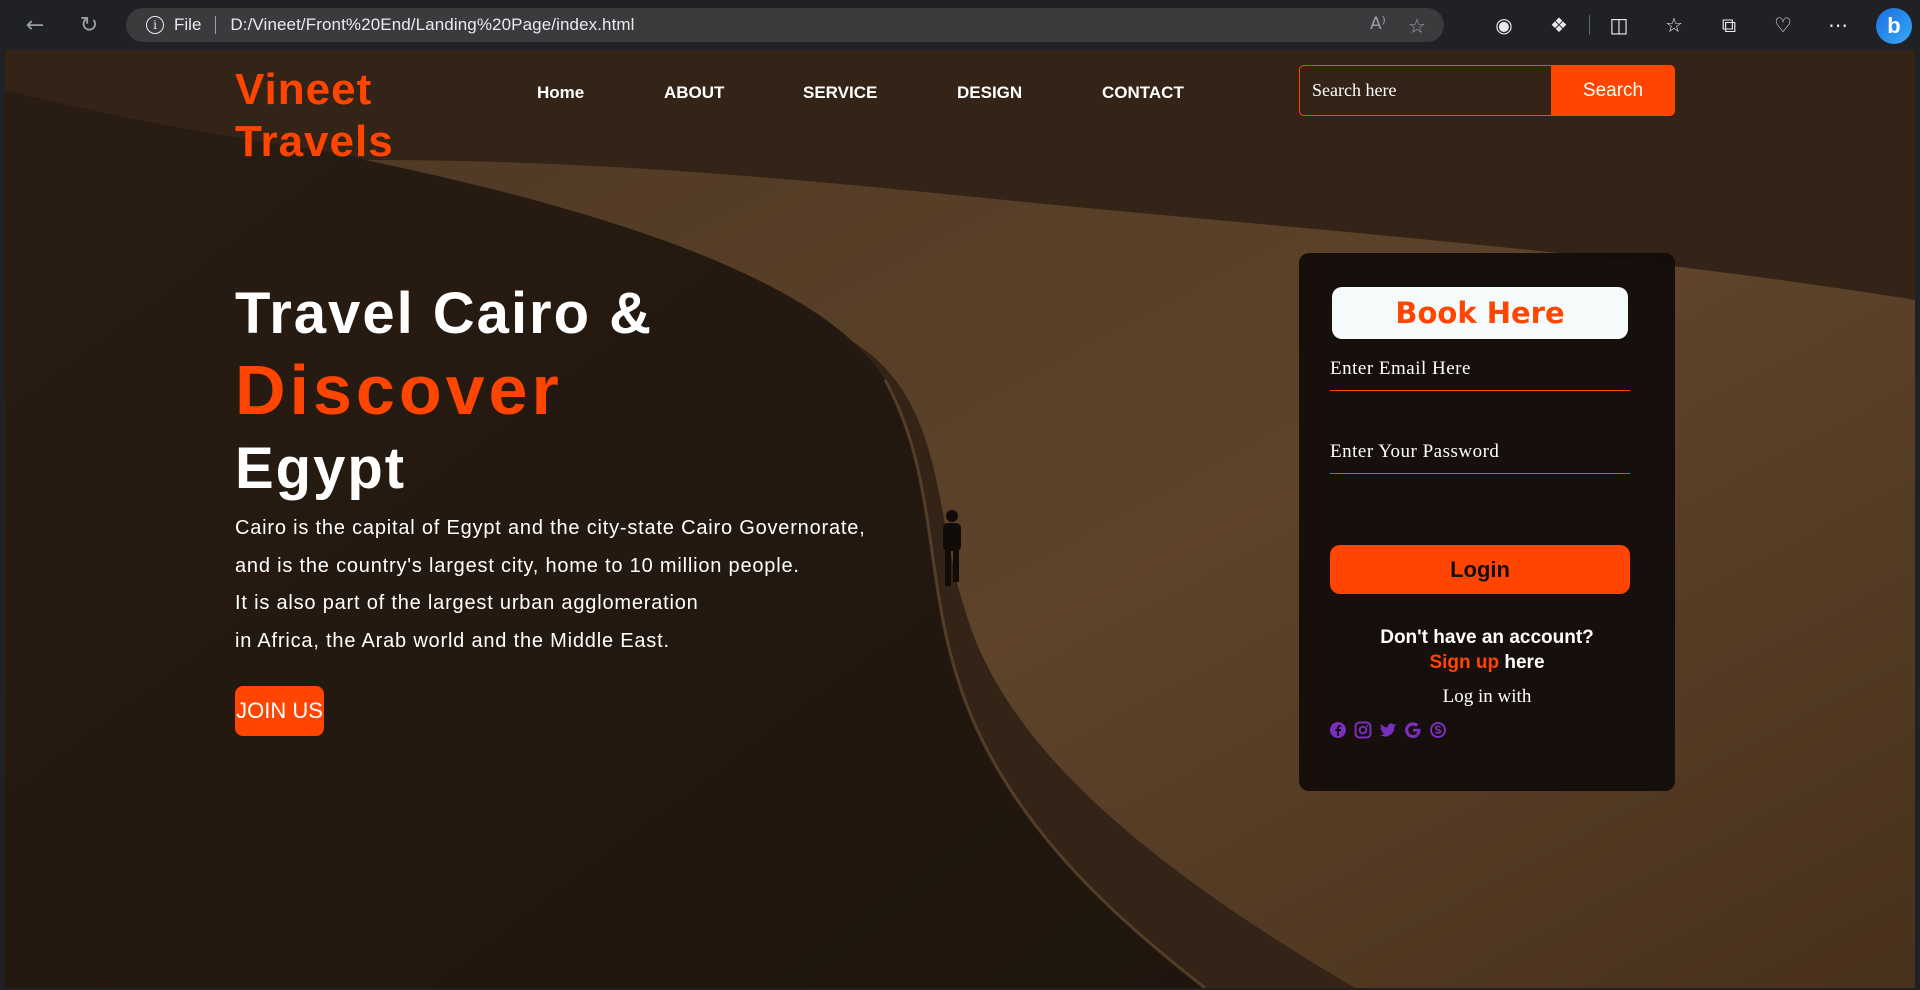 This screenshot has width=1920, height=990. I want to click on split-screen-icon: ◫, so click(1619, 25).